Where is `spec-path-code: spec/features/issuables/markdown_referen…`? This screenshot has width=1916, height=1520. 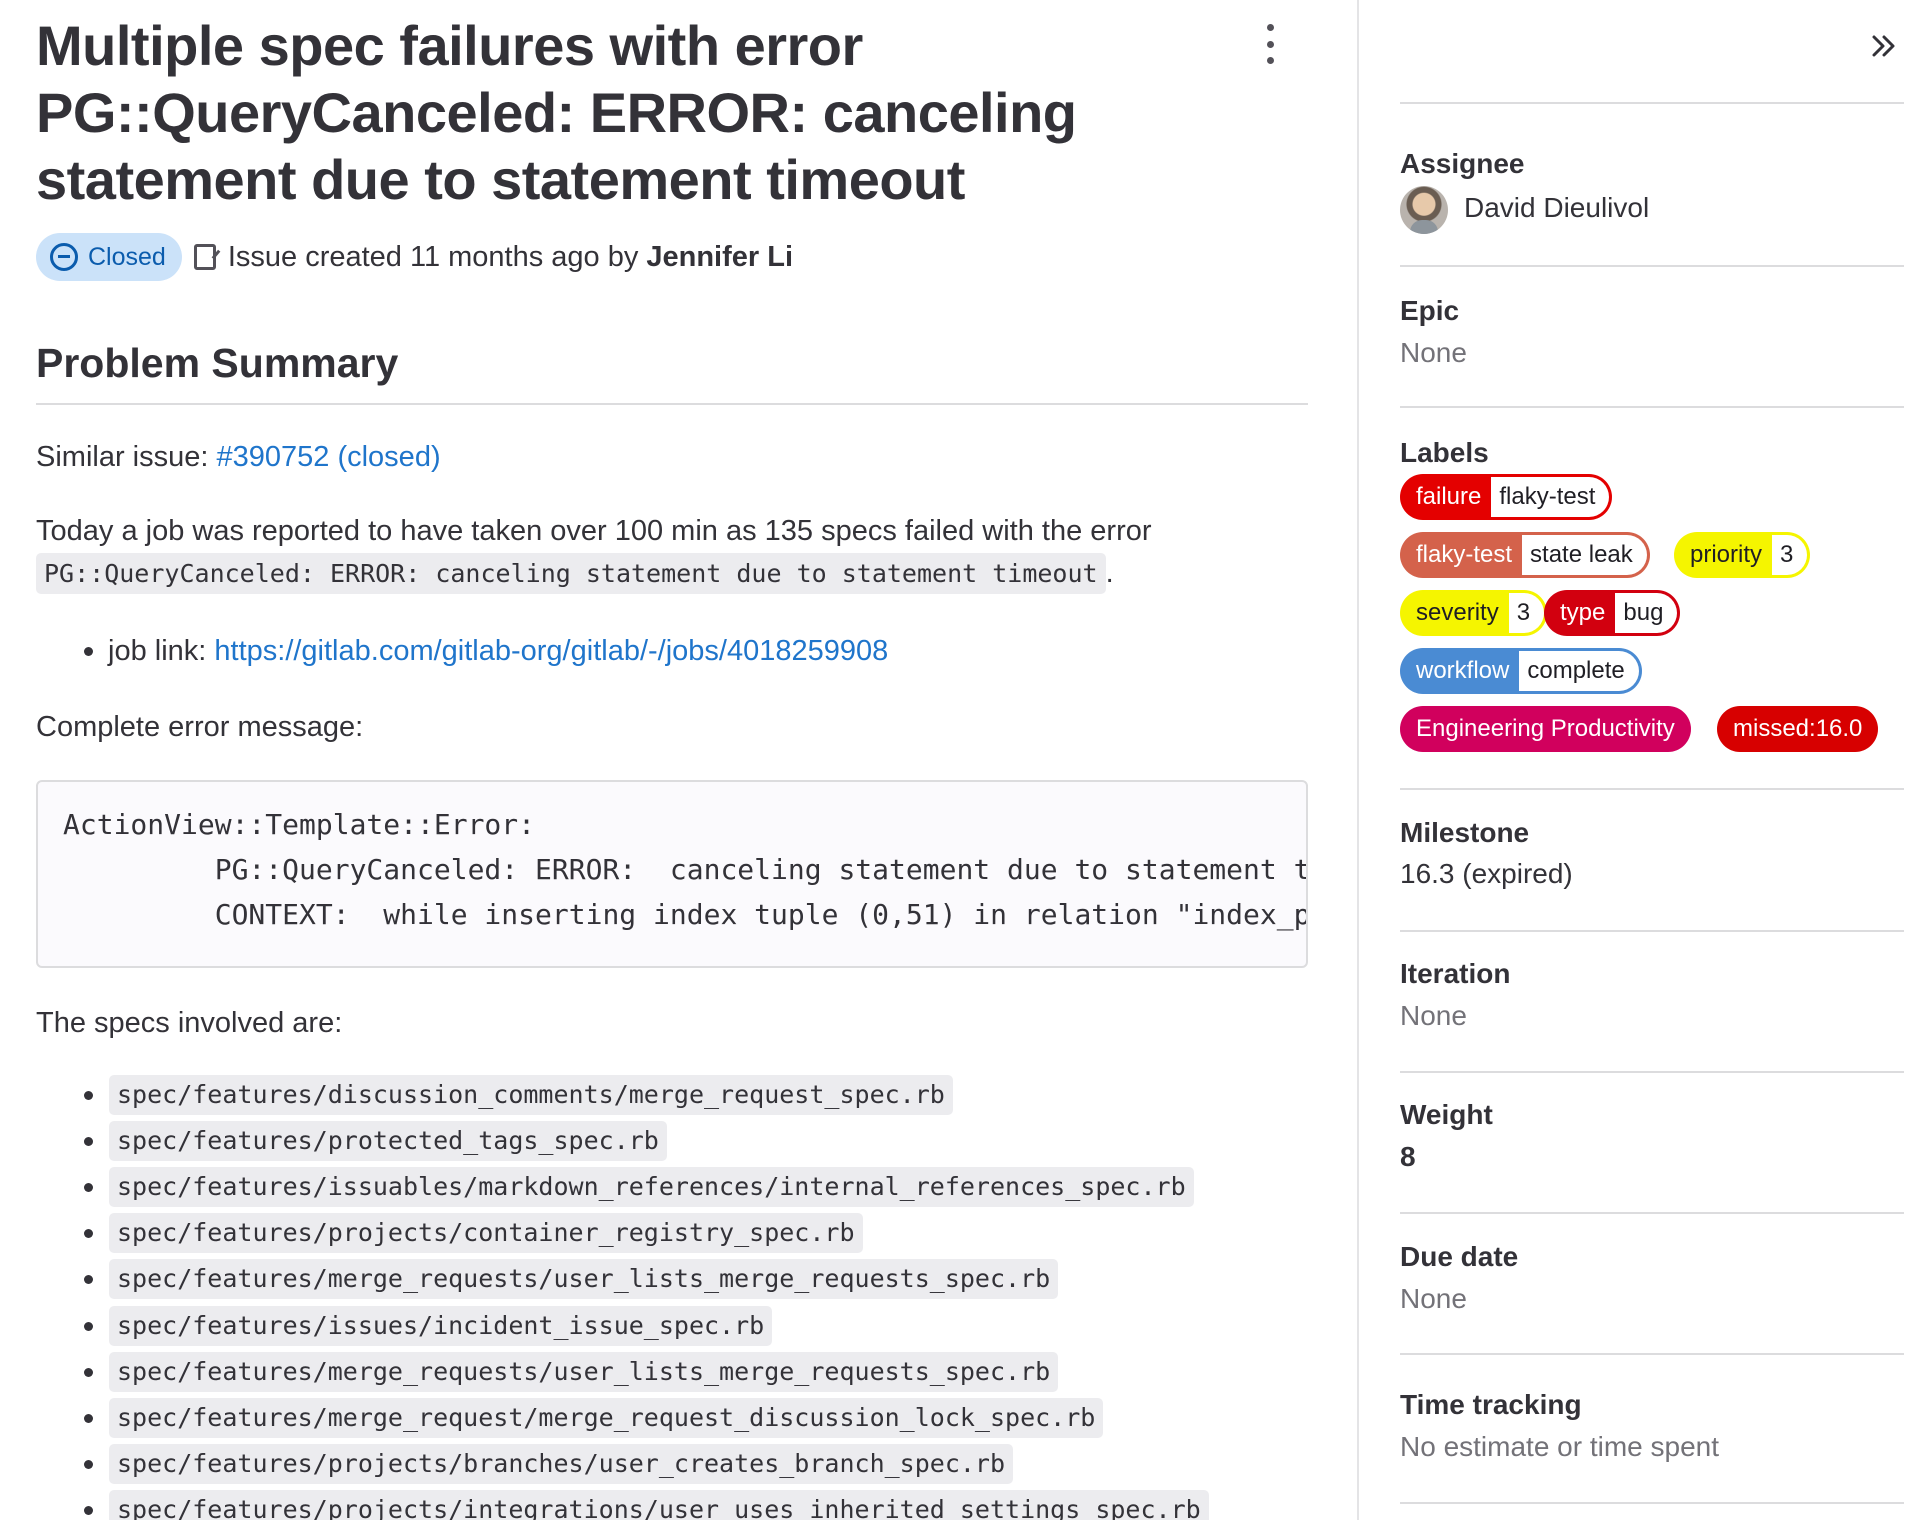 spec-path-code: spec/features/issuables/markdown_referen… is located at coordinates (651, 1187).